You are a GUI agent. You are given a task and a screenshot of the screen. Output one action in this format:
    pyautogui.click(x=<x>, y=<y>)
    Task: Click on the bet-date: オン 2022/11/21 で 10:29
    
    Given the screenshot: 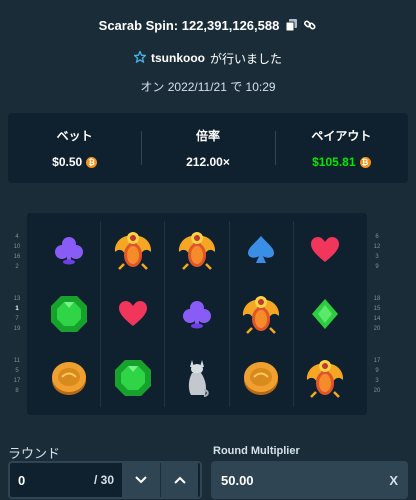 What is the action you would take?
    pyautogui.click(x=208, y=87)
    